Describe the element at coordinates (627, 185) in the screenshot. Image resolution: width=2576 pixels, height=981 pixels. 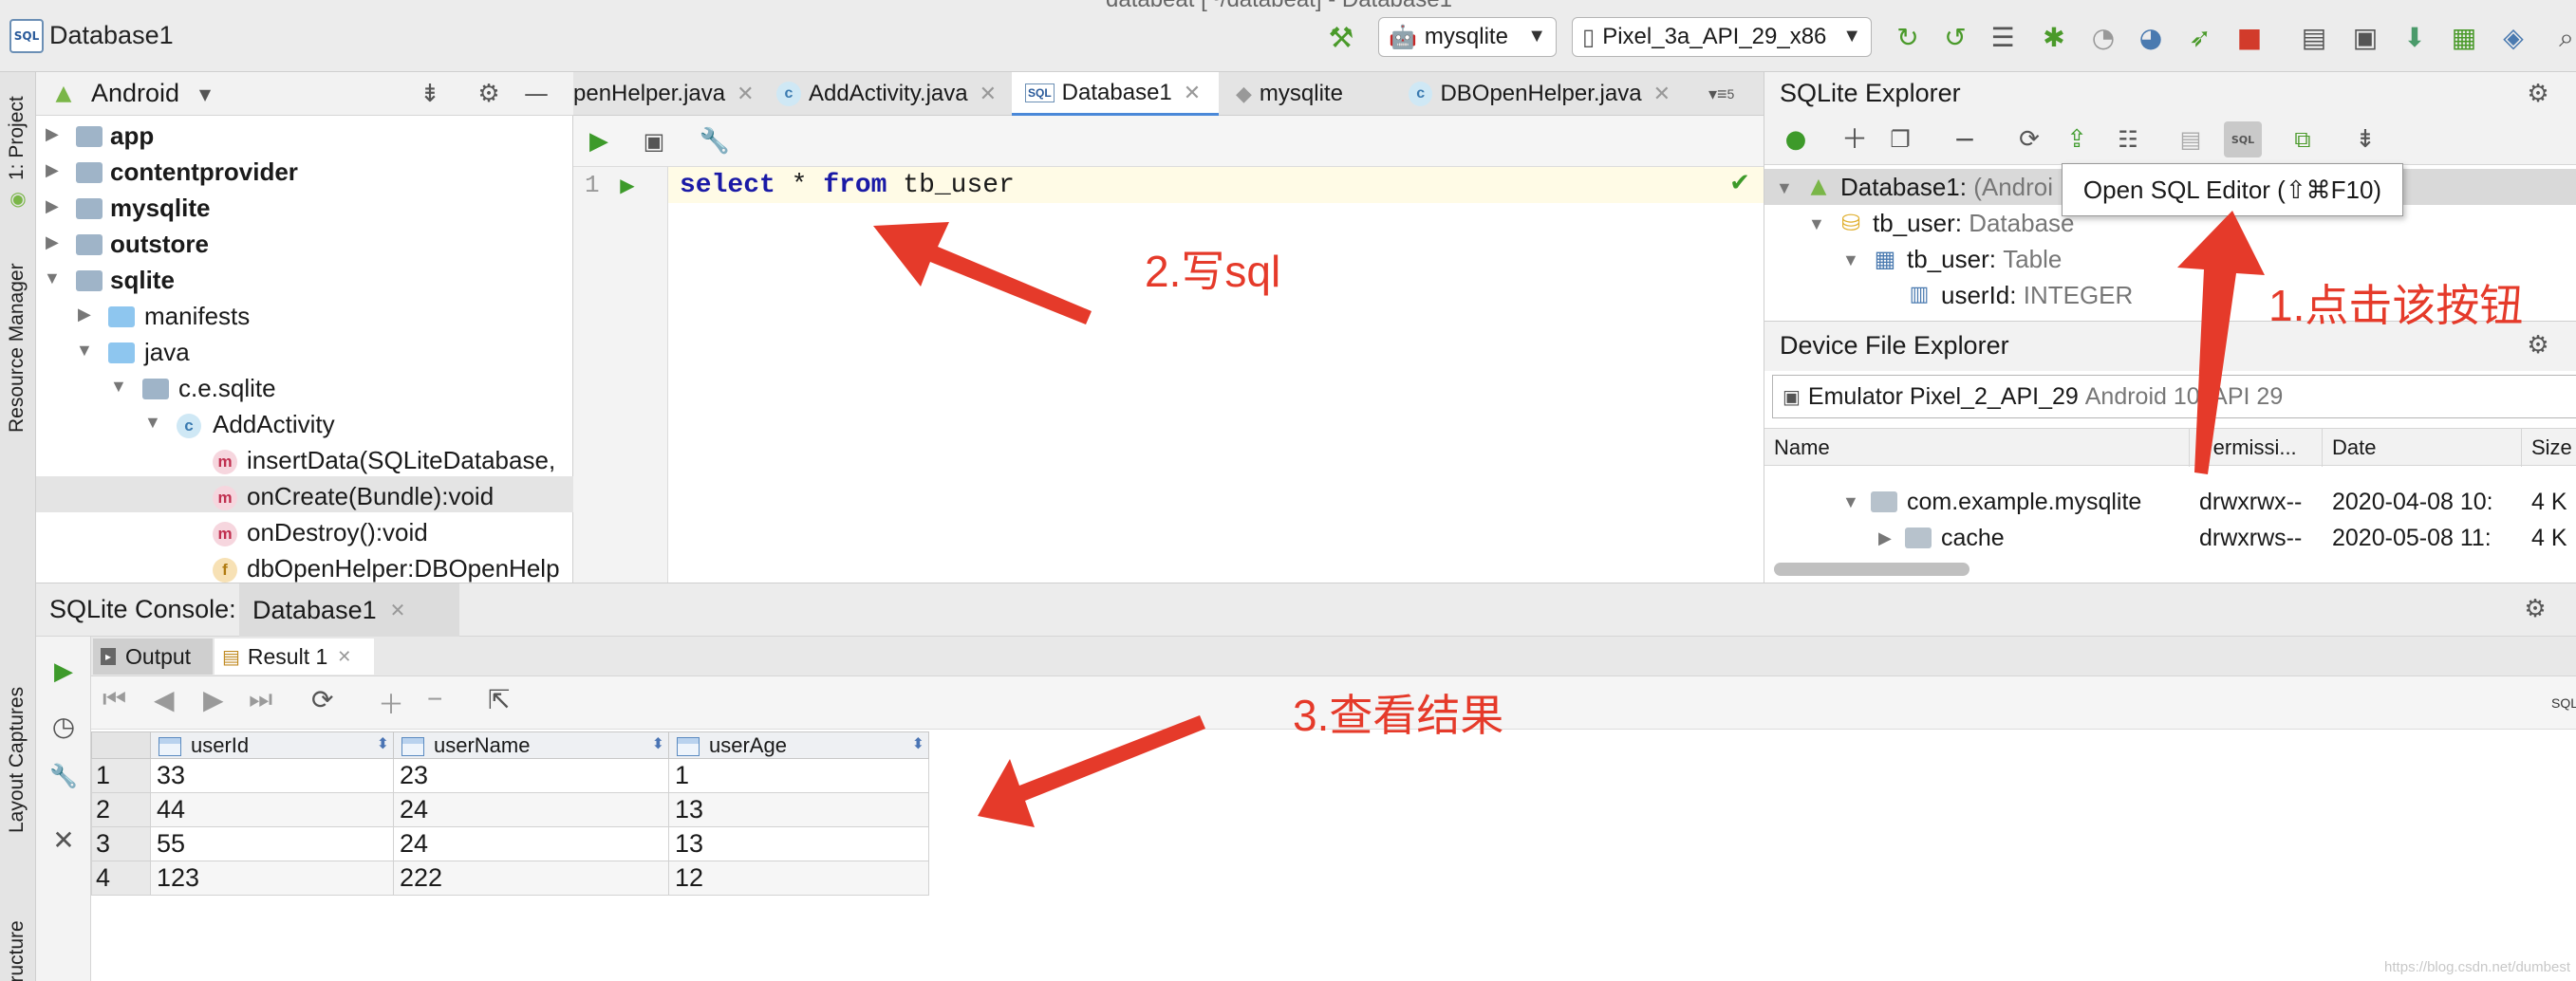
I see `run-statement-icon: ▶` at that location.